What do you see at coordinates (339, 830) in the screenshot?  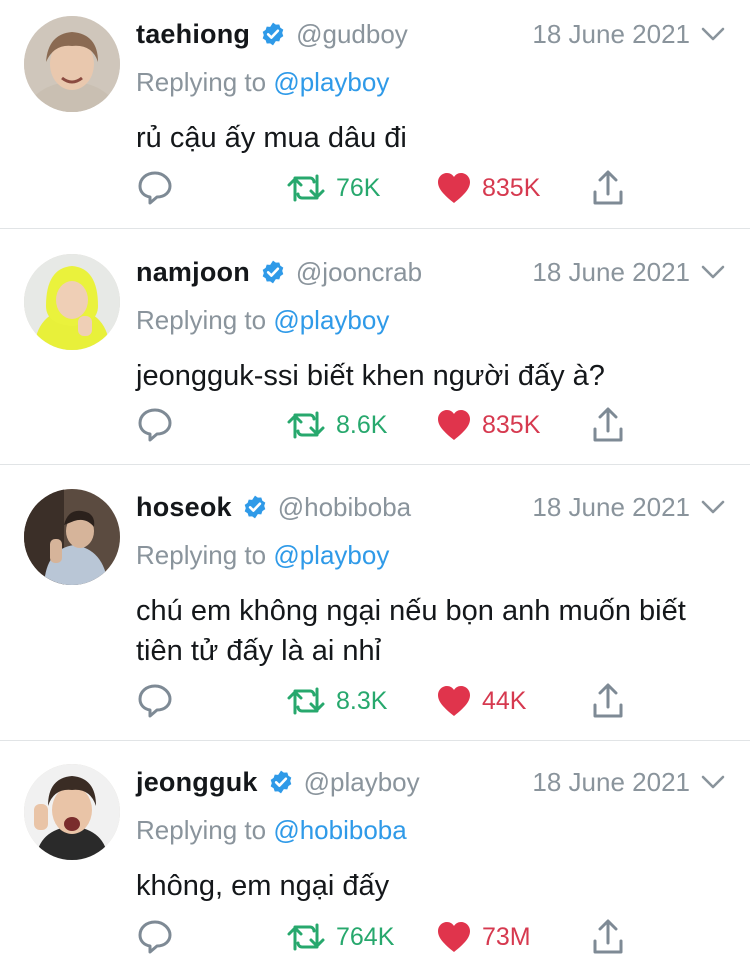 I see `replying-to-mention: @hobiboba` at bounding box center [339, 830].